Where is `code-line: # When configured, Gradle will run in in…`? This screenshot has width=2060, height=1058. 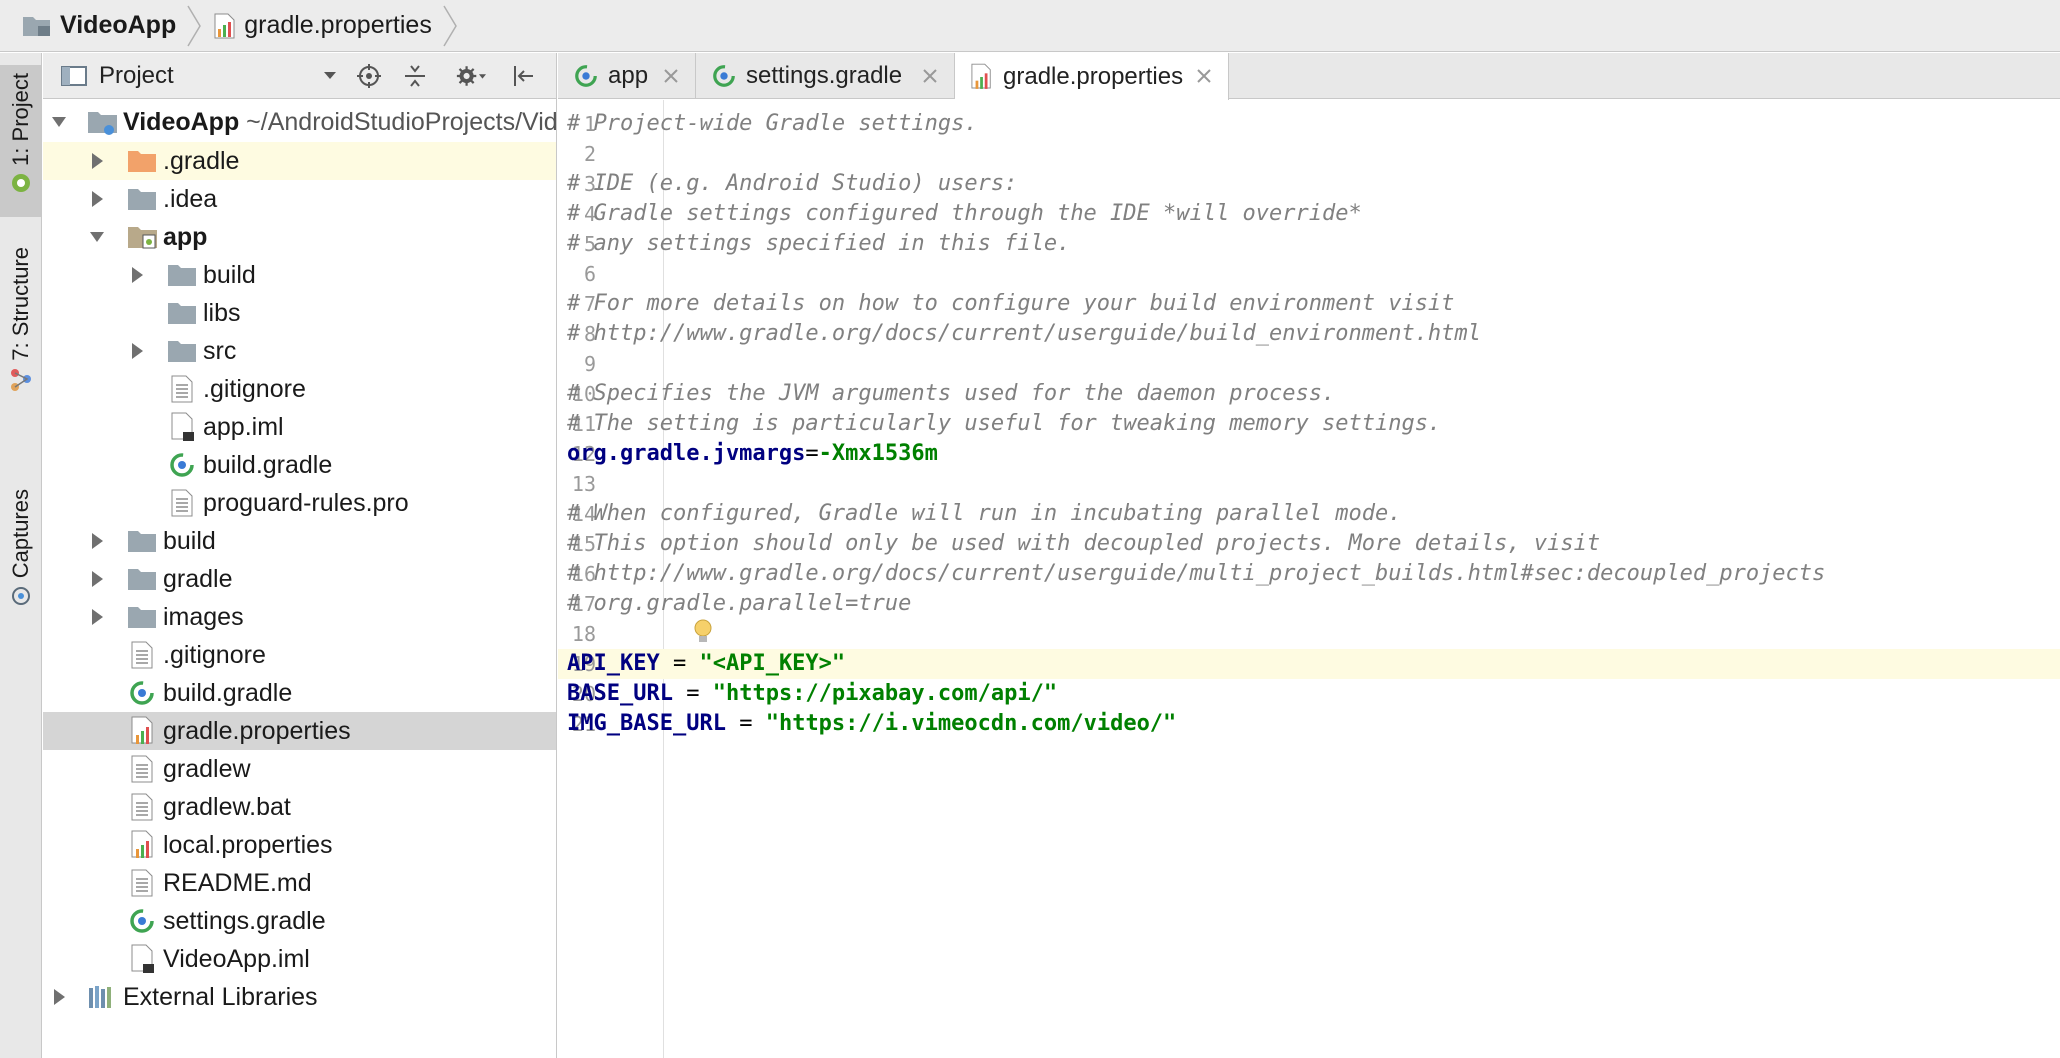 code-line: # When configured, Gradle will run in in… is located at coordinates (1313, 514).